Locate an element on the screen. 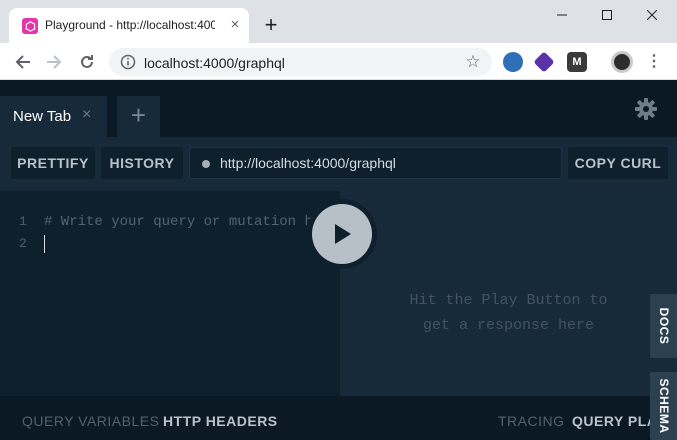 This screenshot has width=677, height=440. query-variables-tab: QUERY VARIABLES is located at coordinates (90, 421).